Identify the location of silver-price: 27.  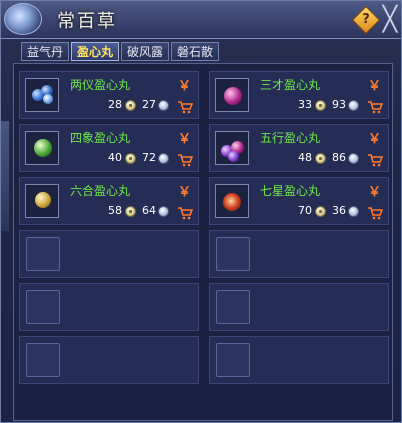
(149, 104).